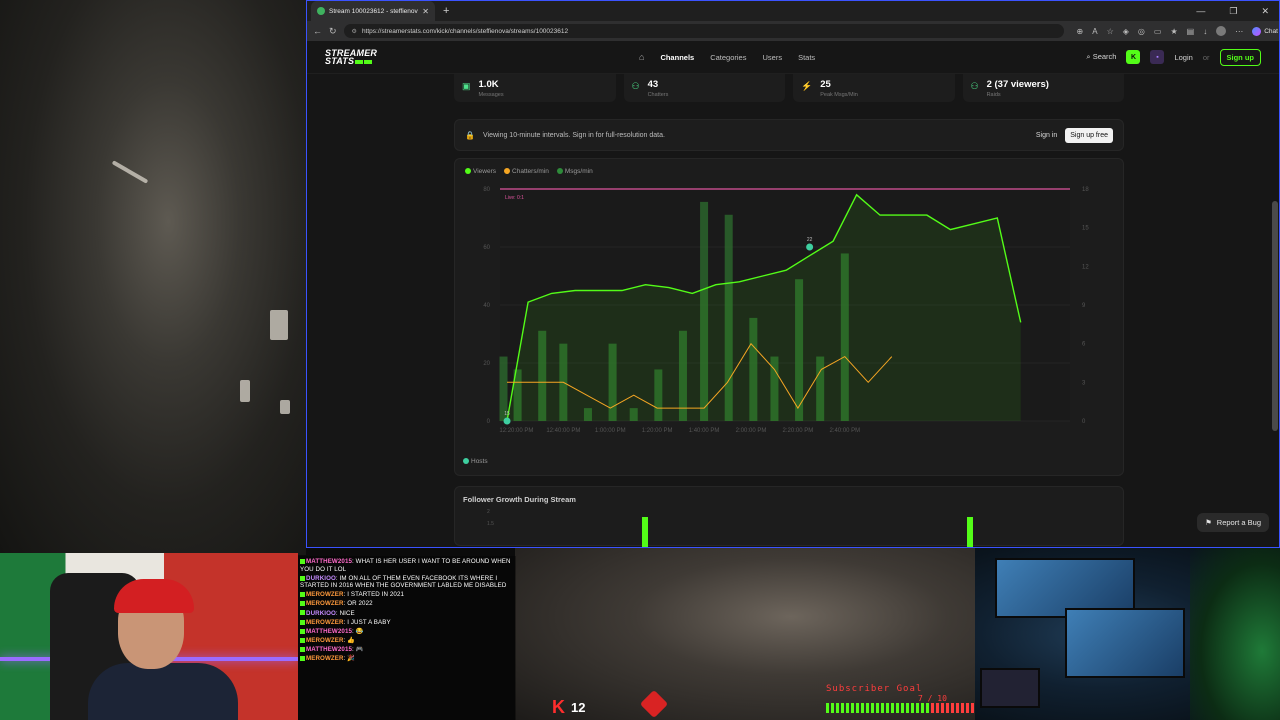 Image resolution: width=1280 pixels, height=720 pixels. I want to click on chat-message: MATTHEW2015: 😂, so click(407, 632).